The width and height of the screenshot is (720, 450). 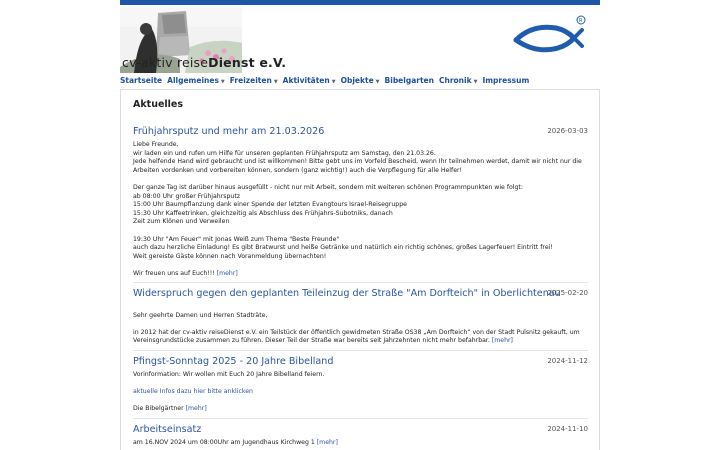 I want to click on top-accent-bar, so click(x=360, y=2).